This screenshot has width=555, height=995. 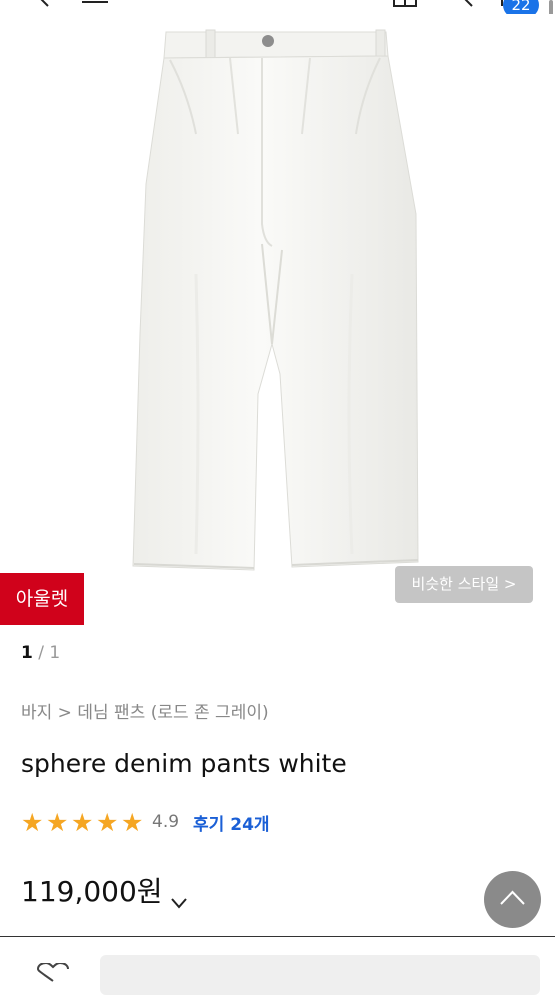 What do you see at coordinates (184, 763) in the screenshot?
I see `product-title: sphere denim pants white` at bounding box center [184, 763].